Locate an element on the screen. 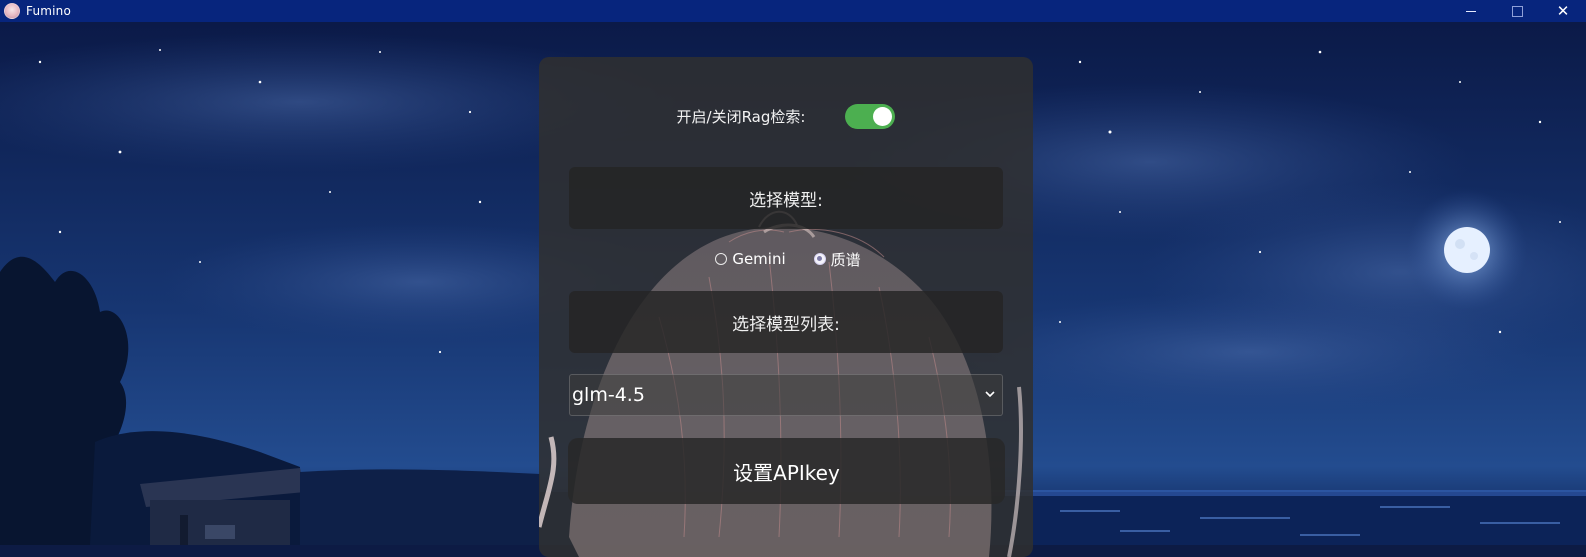  title-bar: Fumino ✕ is located at coordinates (793, 11).